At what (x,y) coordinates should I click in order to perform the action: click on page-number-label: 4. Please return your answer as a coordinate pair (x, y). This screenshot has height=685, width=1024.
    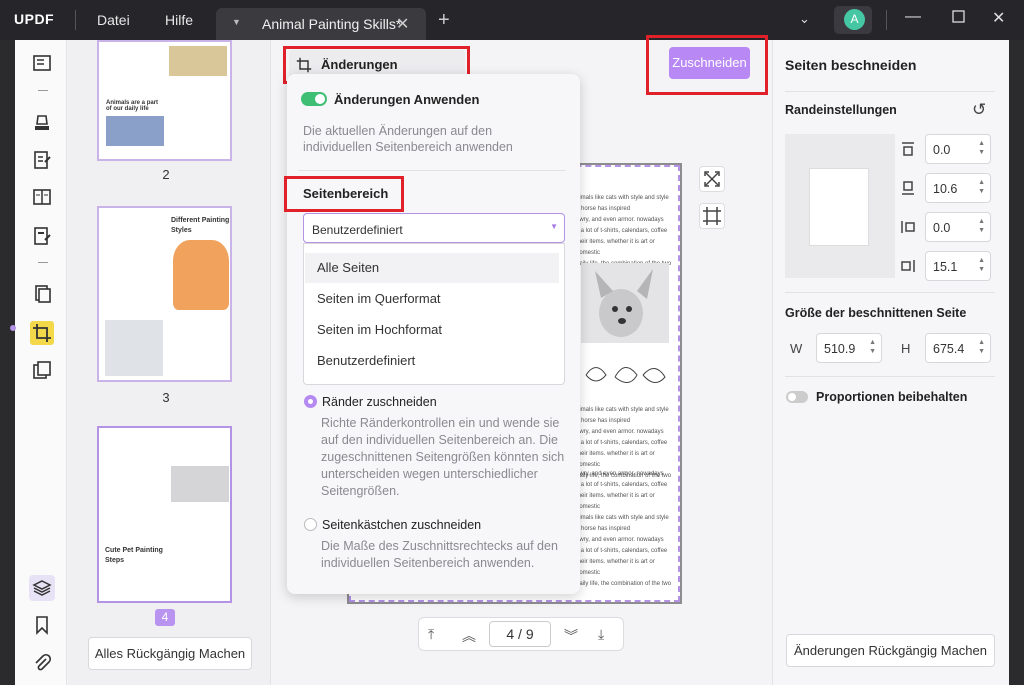
    Looking at the image, I should click on (165, 617).